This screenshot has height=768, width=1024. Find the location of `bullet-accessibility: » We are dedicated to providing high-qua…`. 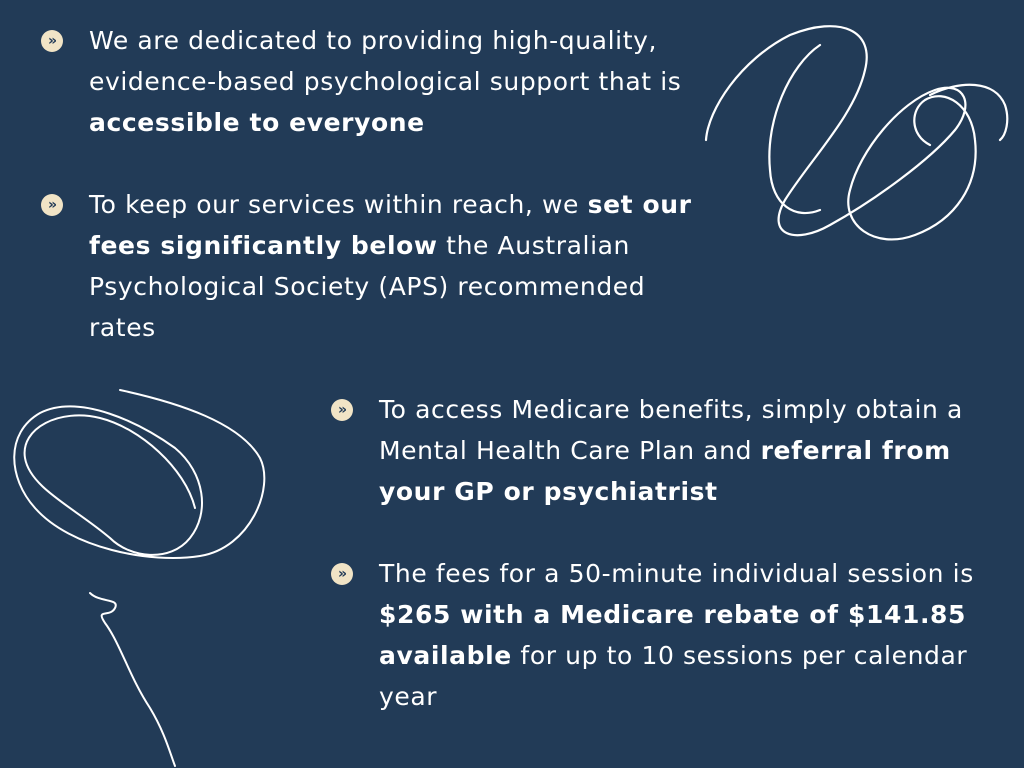

bullet-accessibility: » We are dedicated to providing high-qua… is located at coordinates (371, 81).